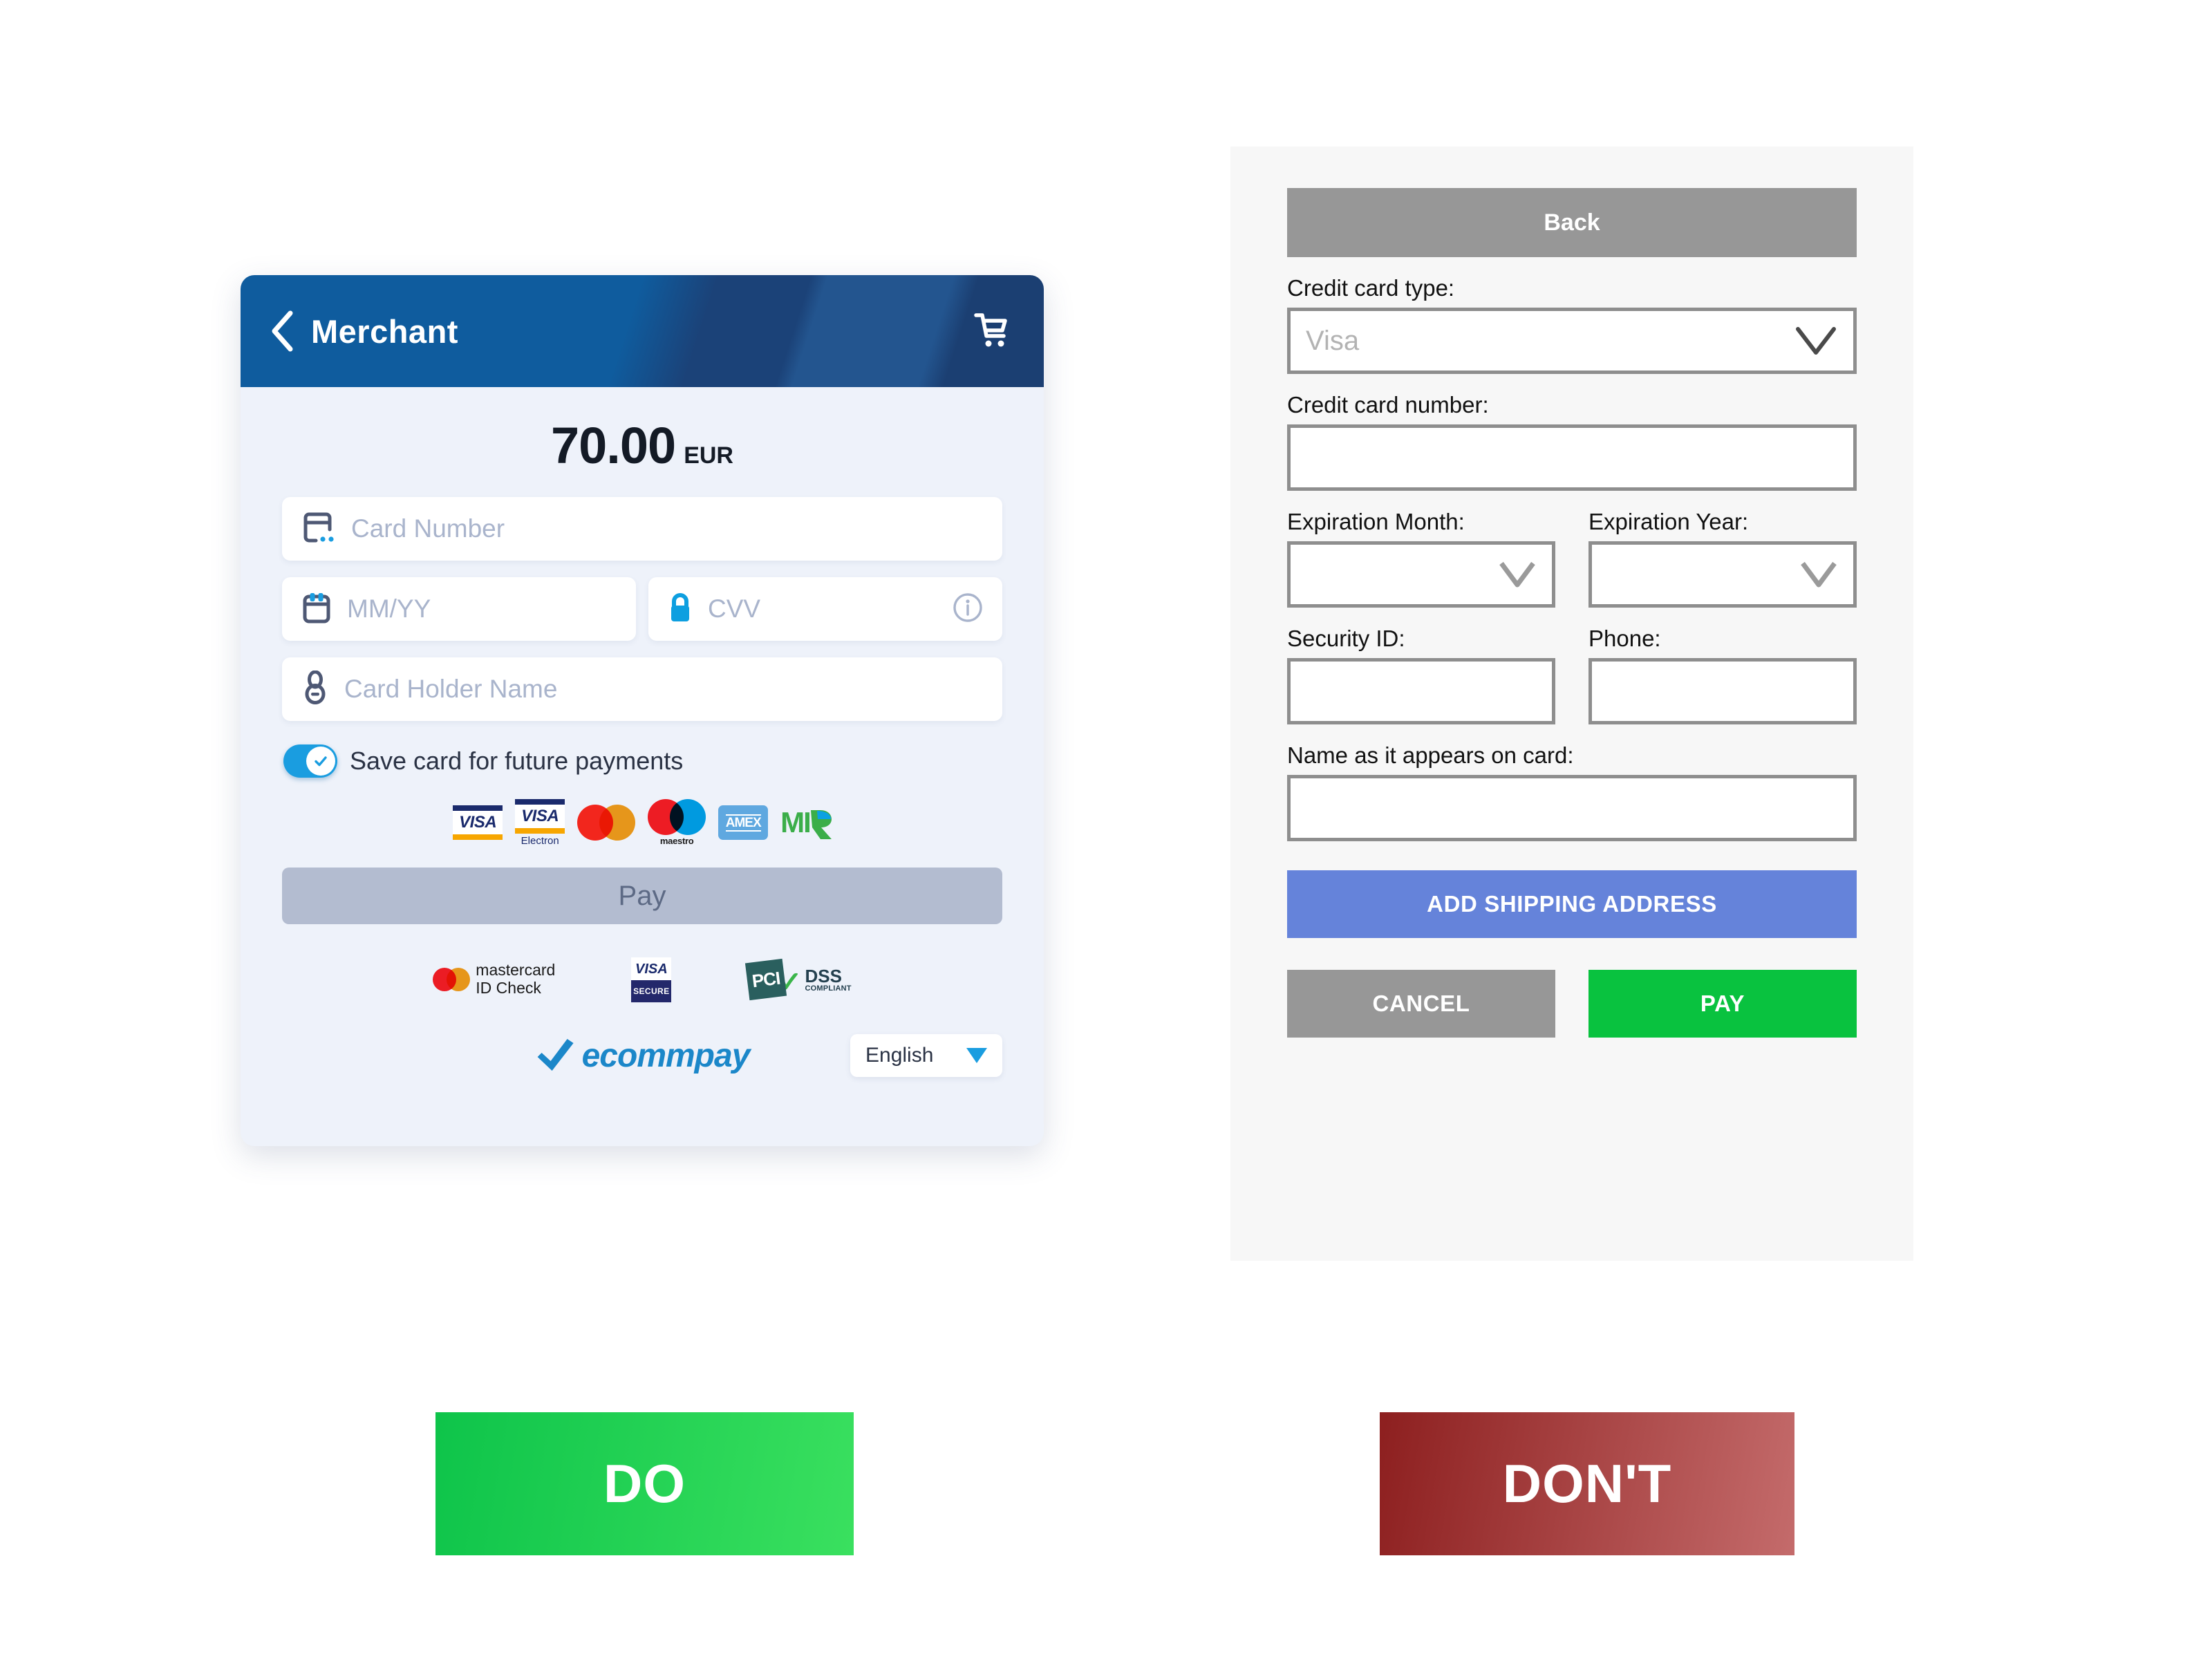 The width and height of the screenshot is (2212, 1659). What do you see at coordinates (825, 609) in the screenshot?
I see `cvv-input: CVV` at bounding box center [825, 609].